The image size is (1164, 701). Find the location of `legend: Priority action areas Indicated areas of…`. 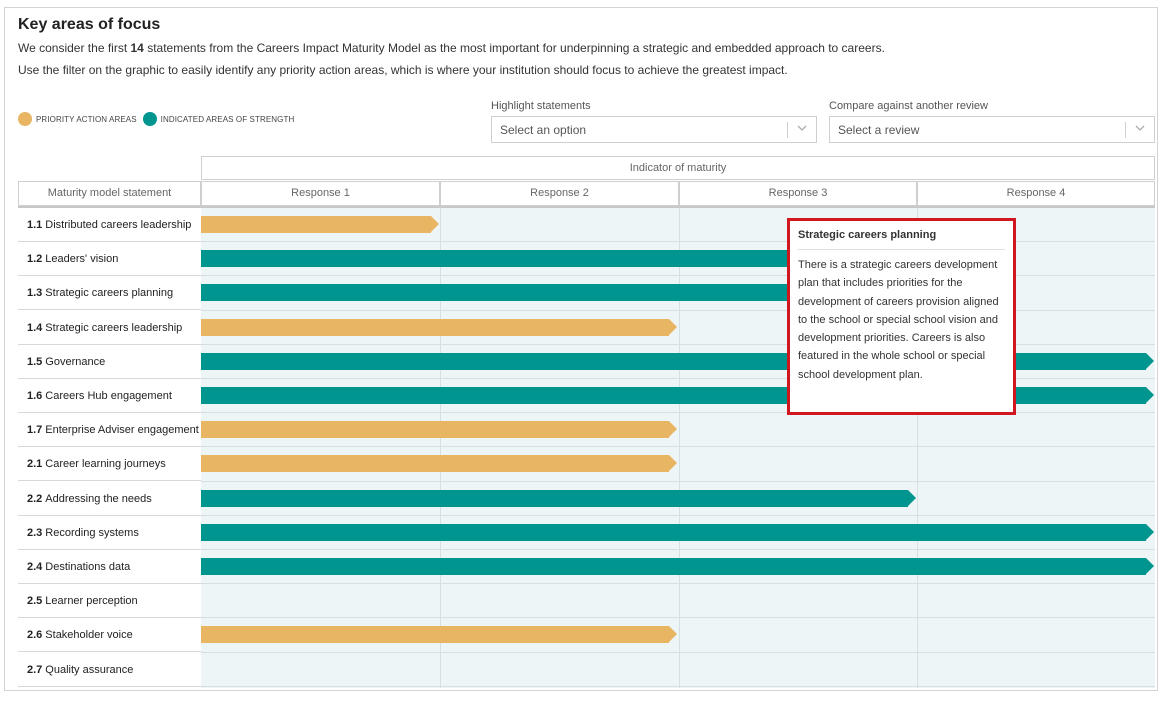

legend: Priority action areas Indicated areas of… is located at coordinates (159, 119).